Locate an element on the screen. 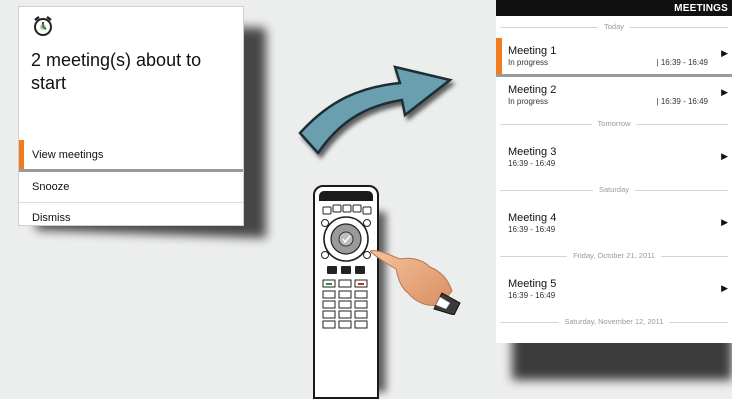  separator-label: Today is located at coordinates (613, 26).